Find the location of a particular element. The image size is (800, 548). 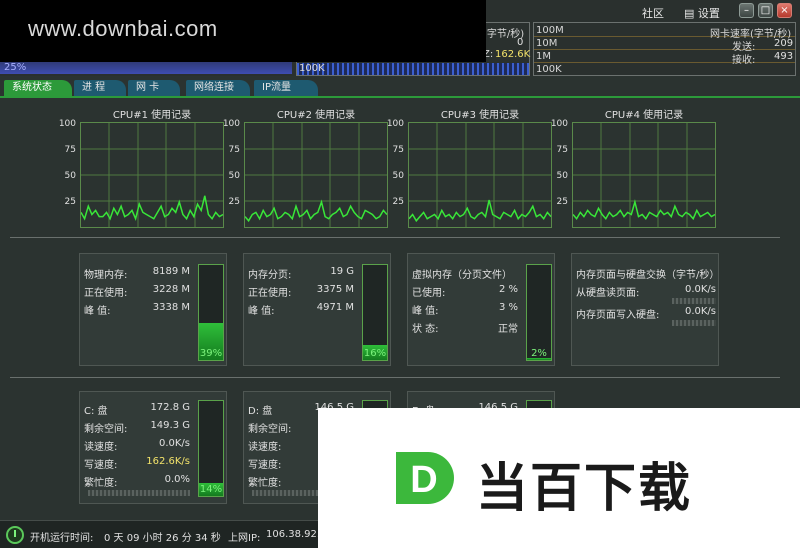

disk-d-label: D: 盘 is located at coordinates (260, 411).